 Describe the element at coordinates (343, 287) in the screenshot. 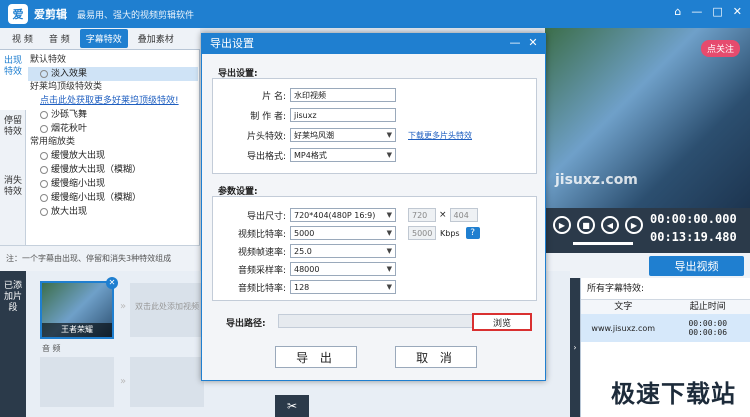

I see `abr-select: 128 ▼` at that location.